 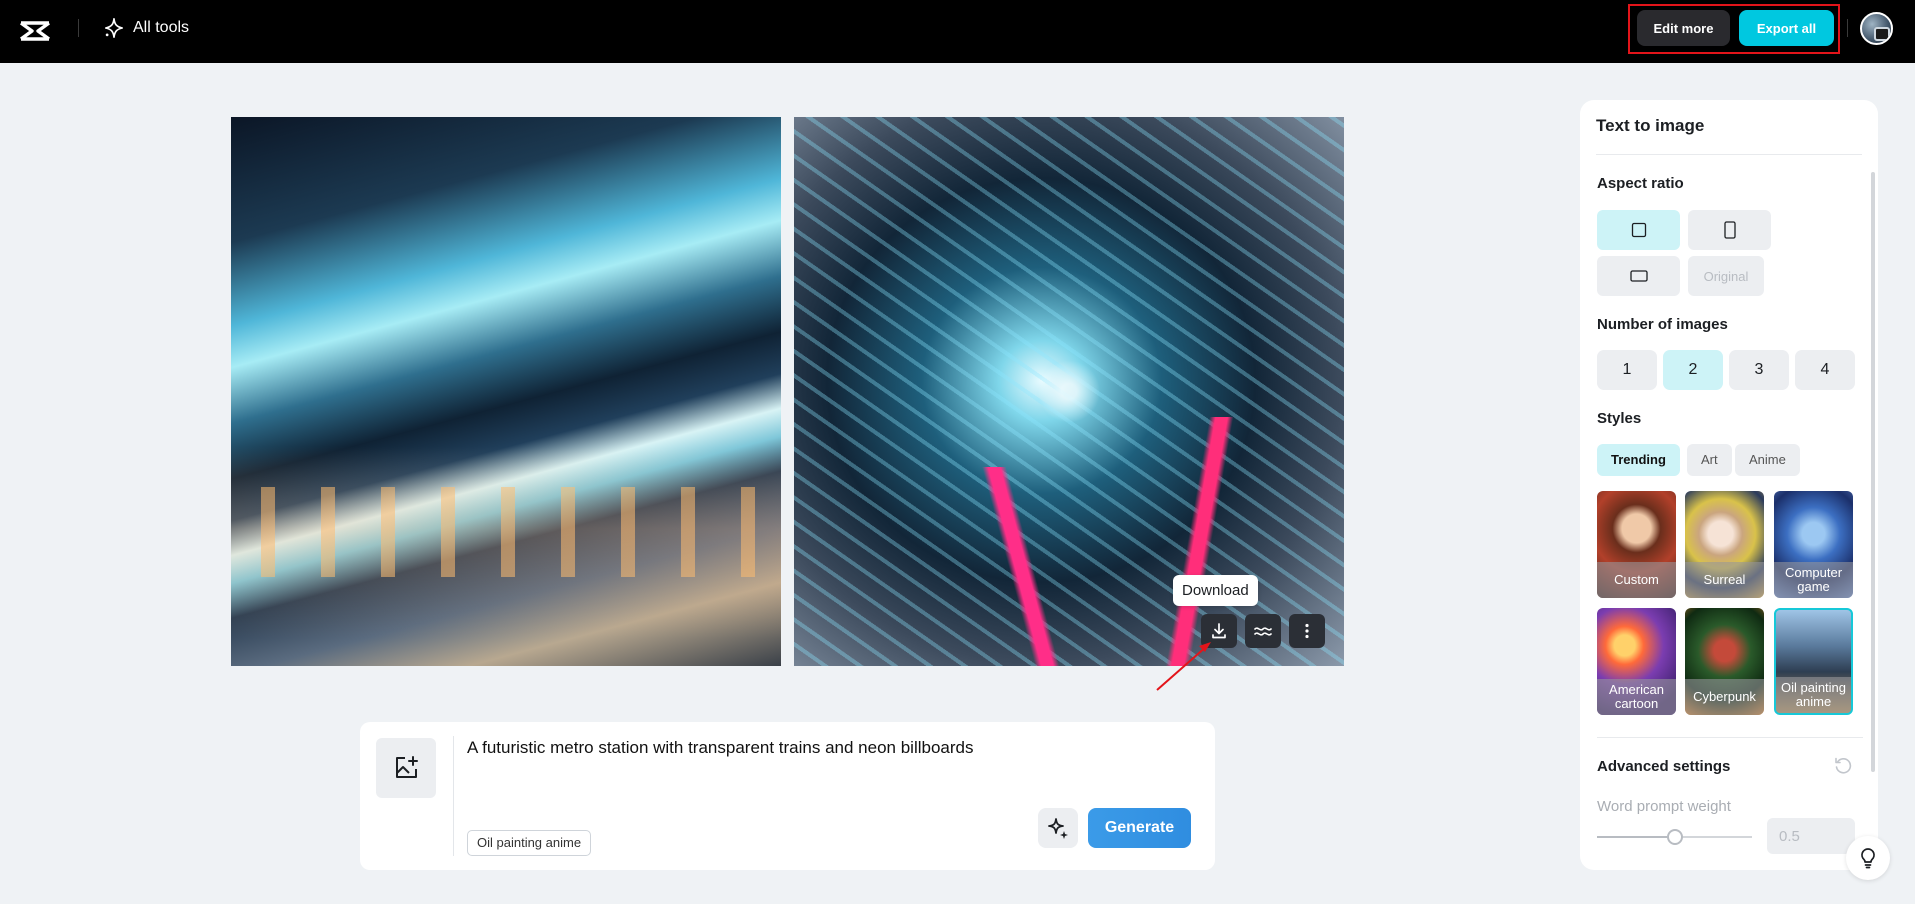 I want to click on wave-icon, so click(x=1263, y=631).